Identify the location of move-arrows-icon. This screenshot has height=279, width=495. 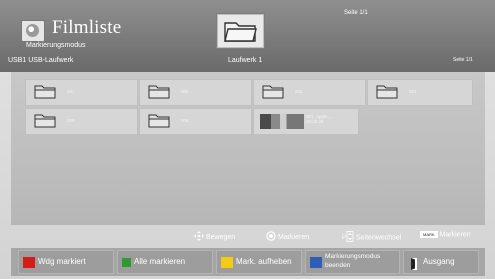
(199, 237).